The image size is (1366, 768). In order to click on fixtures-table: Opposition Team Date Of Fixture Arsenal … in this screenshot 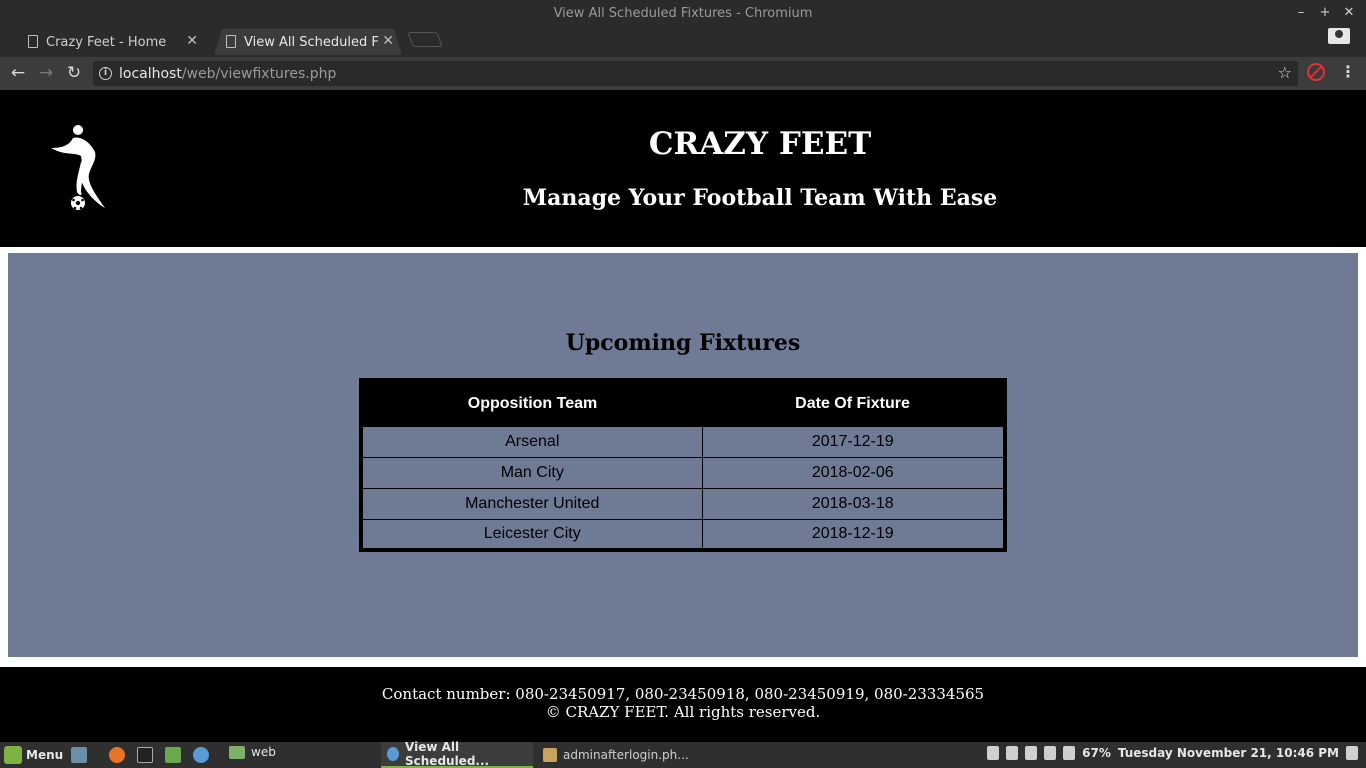, I will do `click(683, 465)`.